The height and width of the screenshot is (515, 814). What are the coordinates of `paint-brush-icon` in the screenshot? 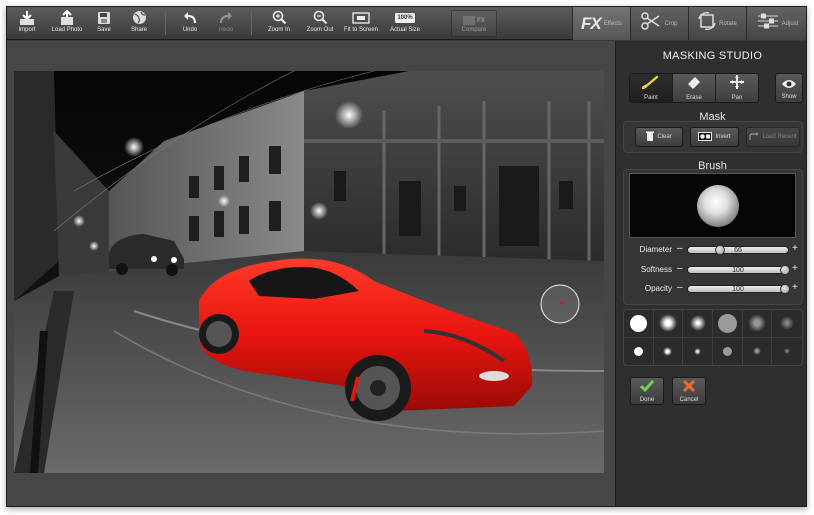 It's located at (650, 84).